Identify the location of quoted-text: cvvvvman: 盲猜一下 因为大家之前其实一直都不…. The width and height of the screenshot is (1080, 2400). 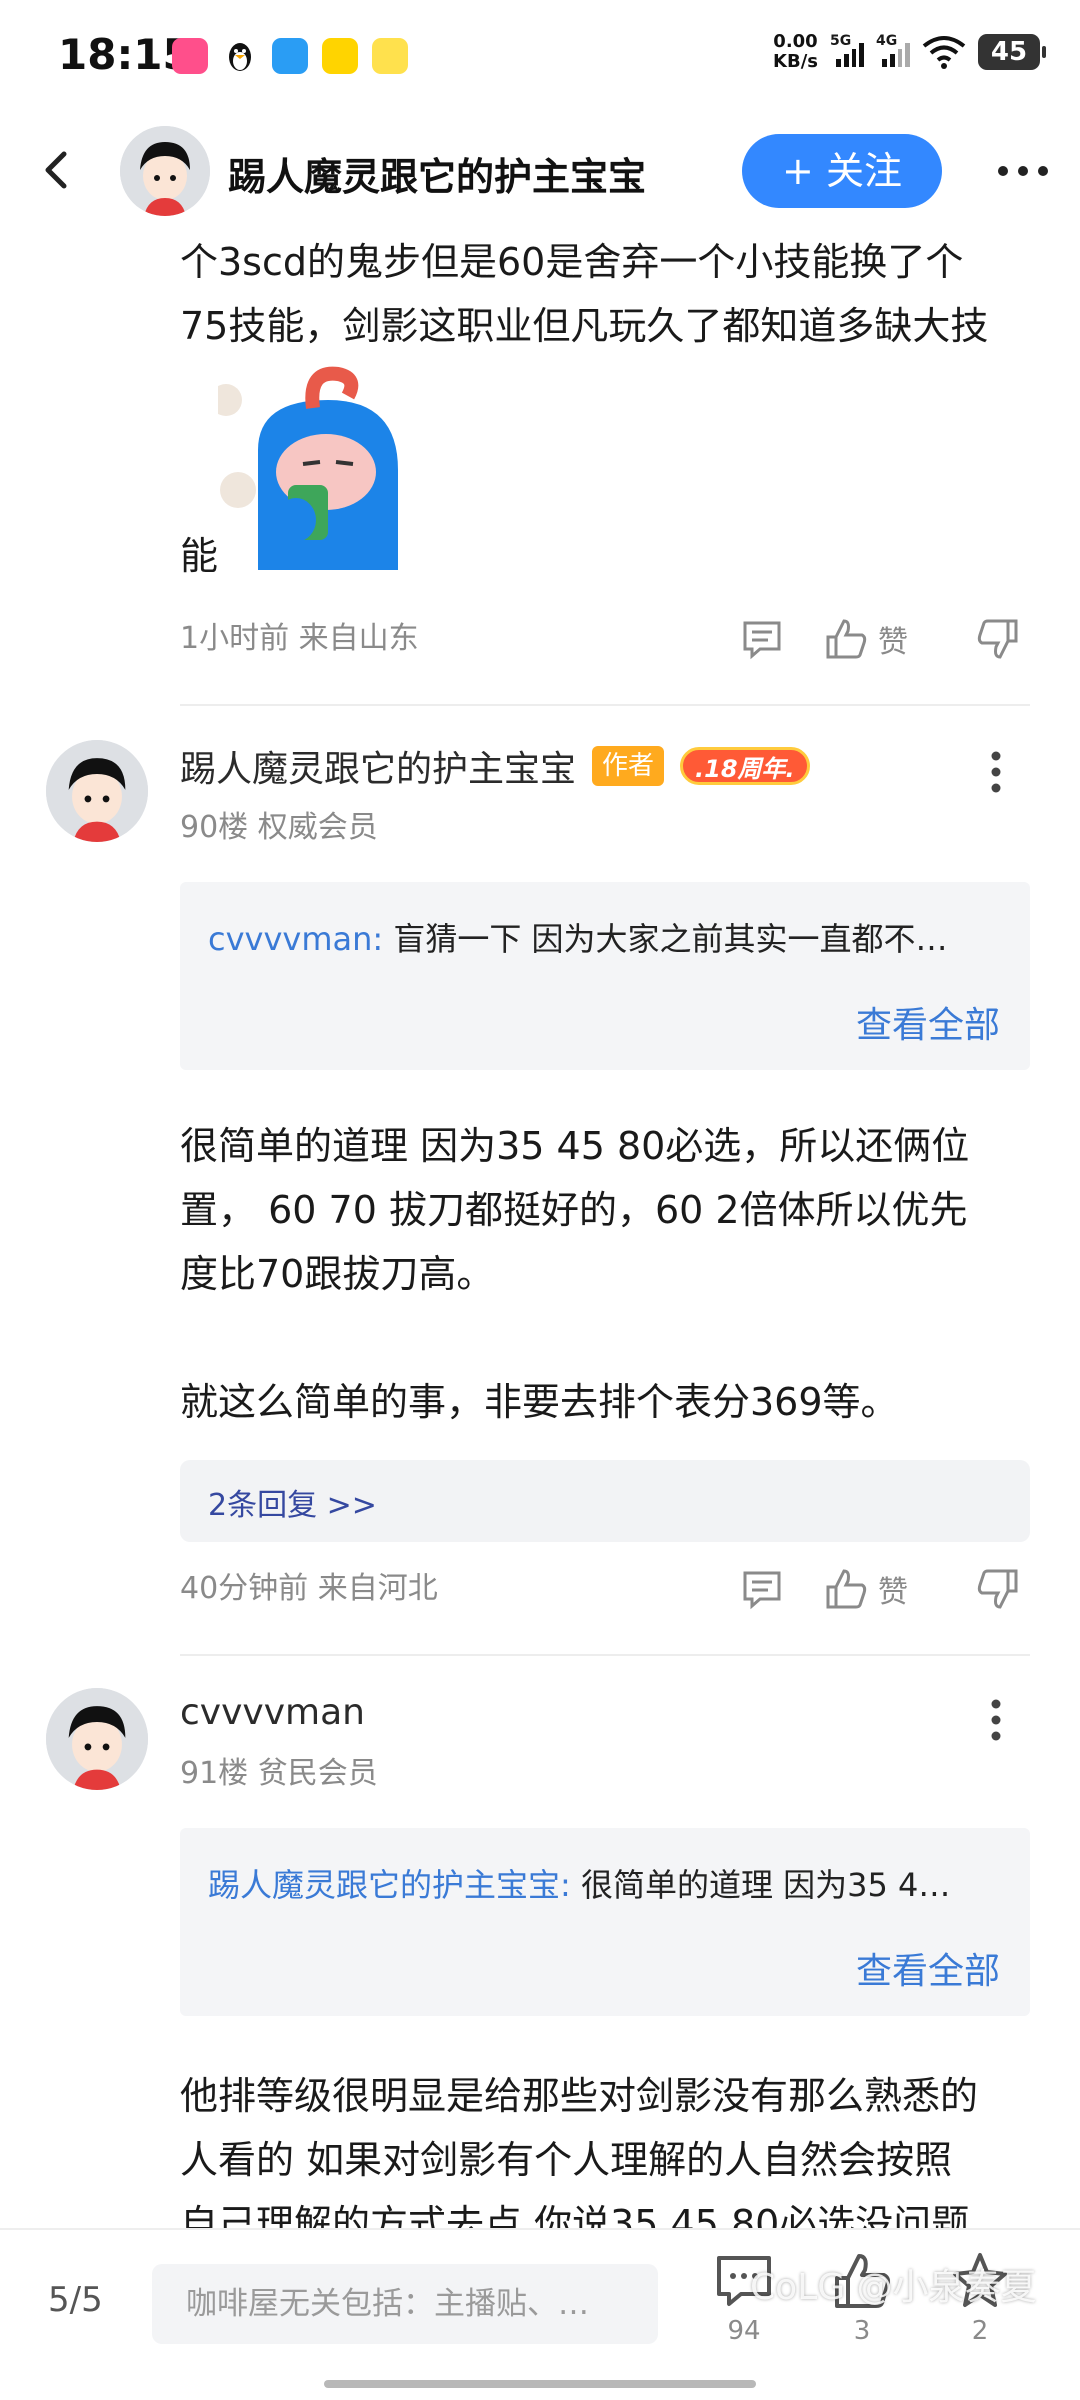
(608, 937).